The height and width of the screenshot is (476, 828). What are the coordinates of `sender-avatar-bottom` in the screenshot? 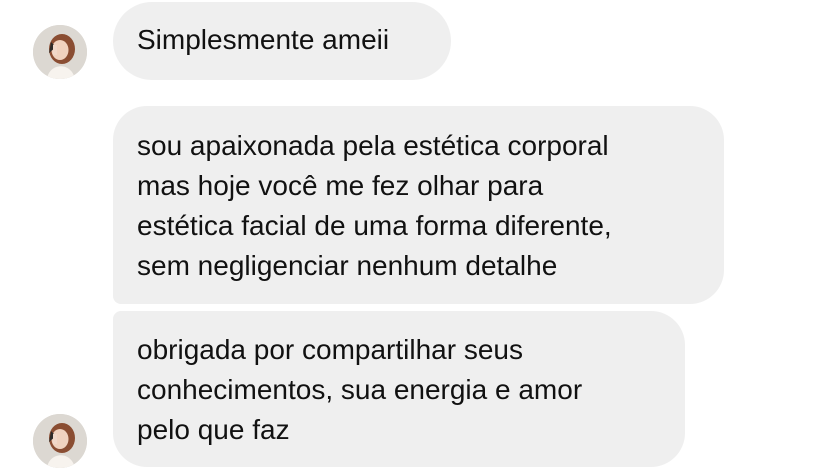 It's located at (60, 441).